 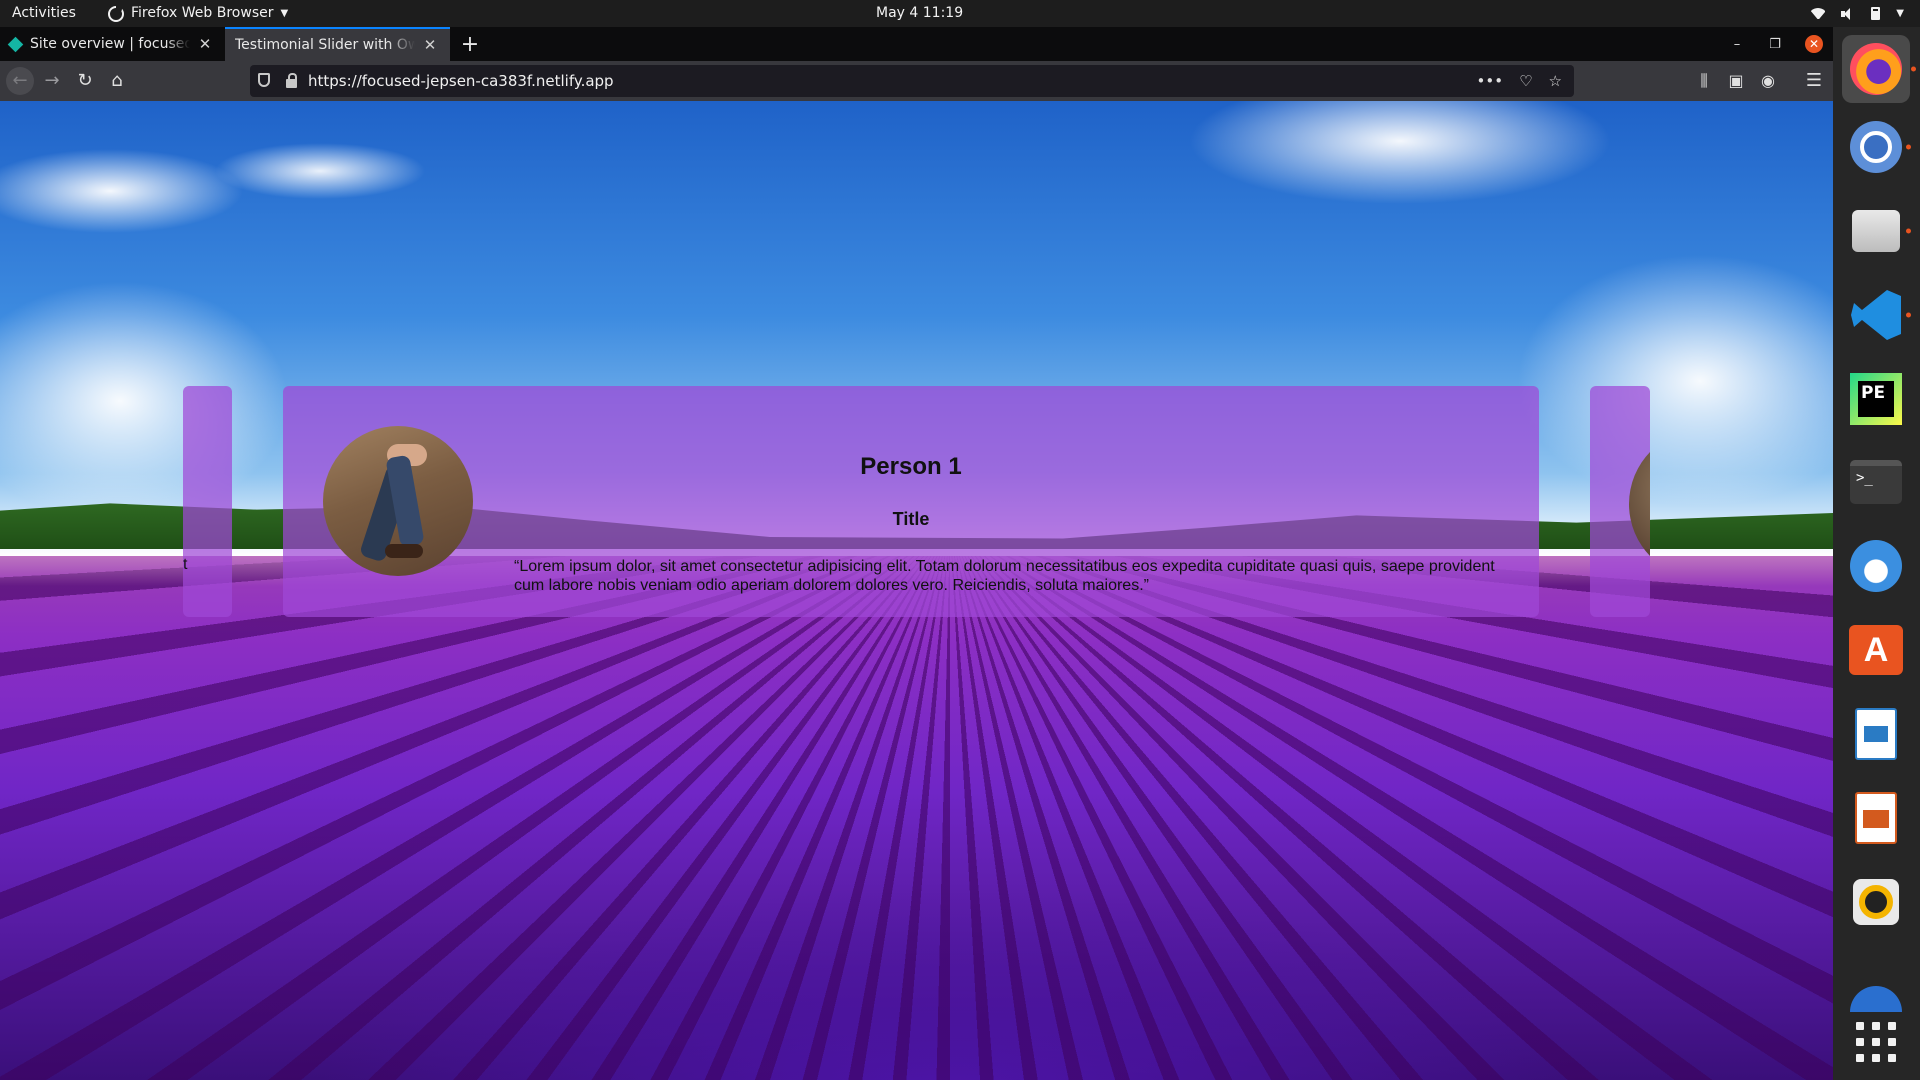 I want to click on testimonial-name: Person 1, so click(x=911, y=466).